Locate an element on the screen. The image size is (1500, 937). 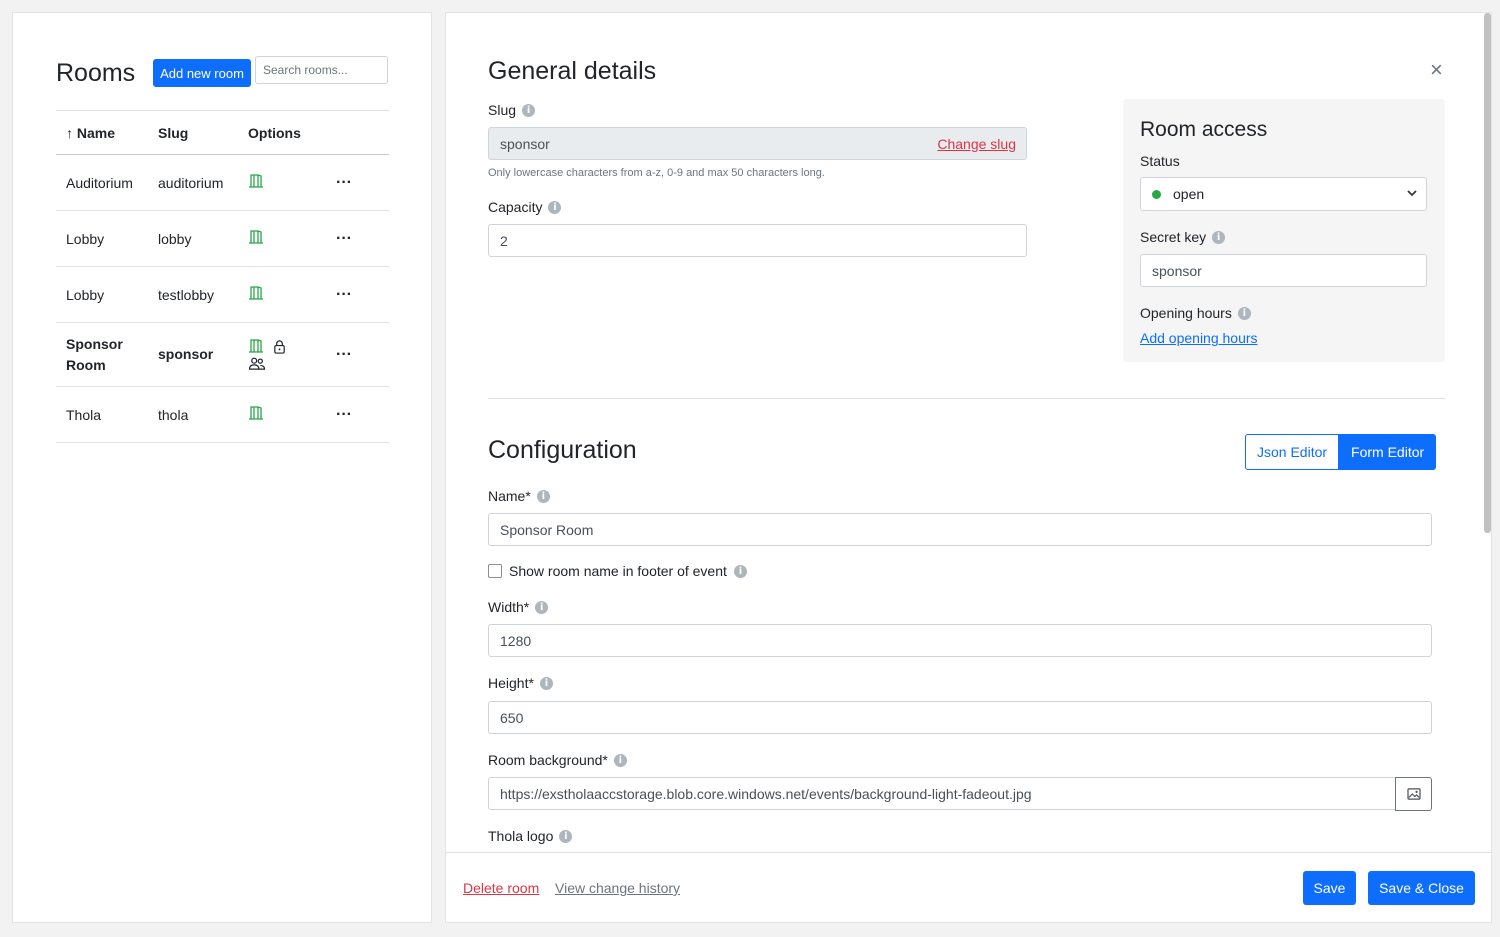
height-label: Height* i is located at coordinates (520, 683).